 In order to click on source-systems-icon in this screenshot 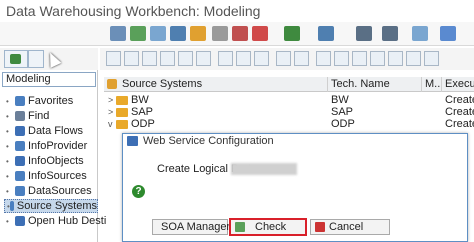, I will do `click(112, 84)`.